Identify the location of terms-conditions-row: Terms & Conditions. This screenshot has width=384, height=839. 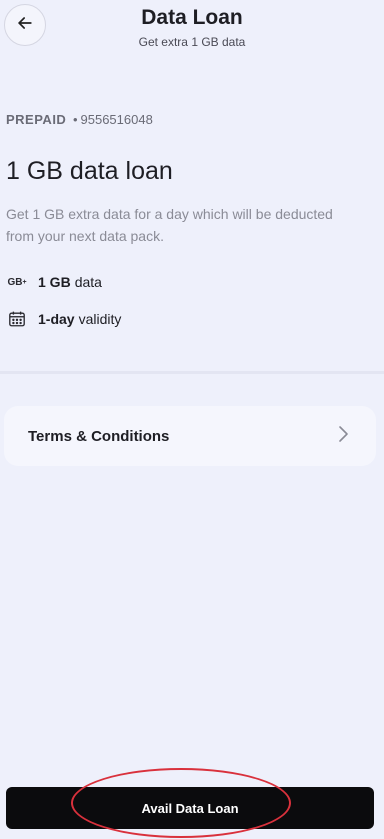
(190, 436).